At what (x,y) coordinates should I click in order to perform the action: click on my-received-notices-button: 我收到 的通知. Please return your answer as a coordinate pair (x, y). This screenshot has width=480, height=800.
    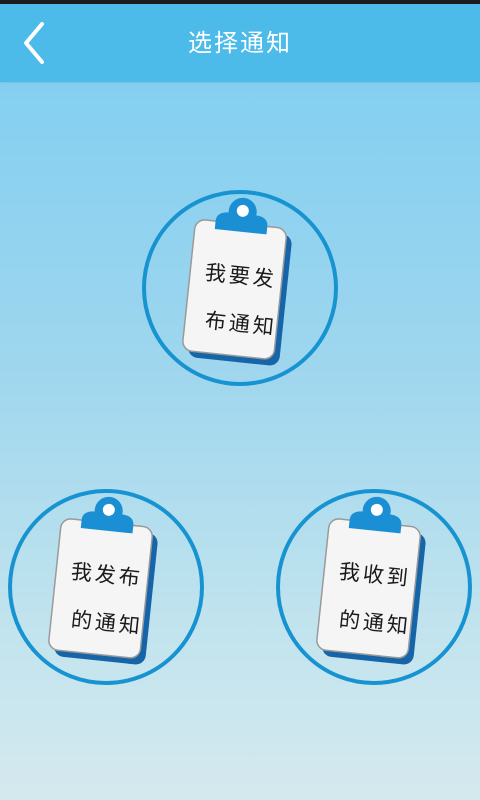
    Looking at the image, I should click on (374, 587).